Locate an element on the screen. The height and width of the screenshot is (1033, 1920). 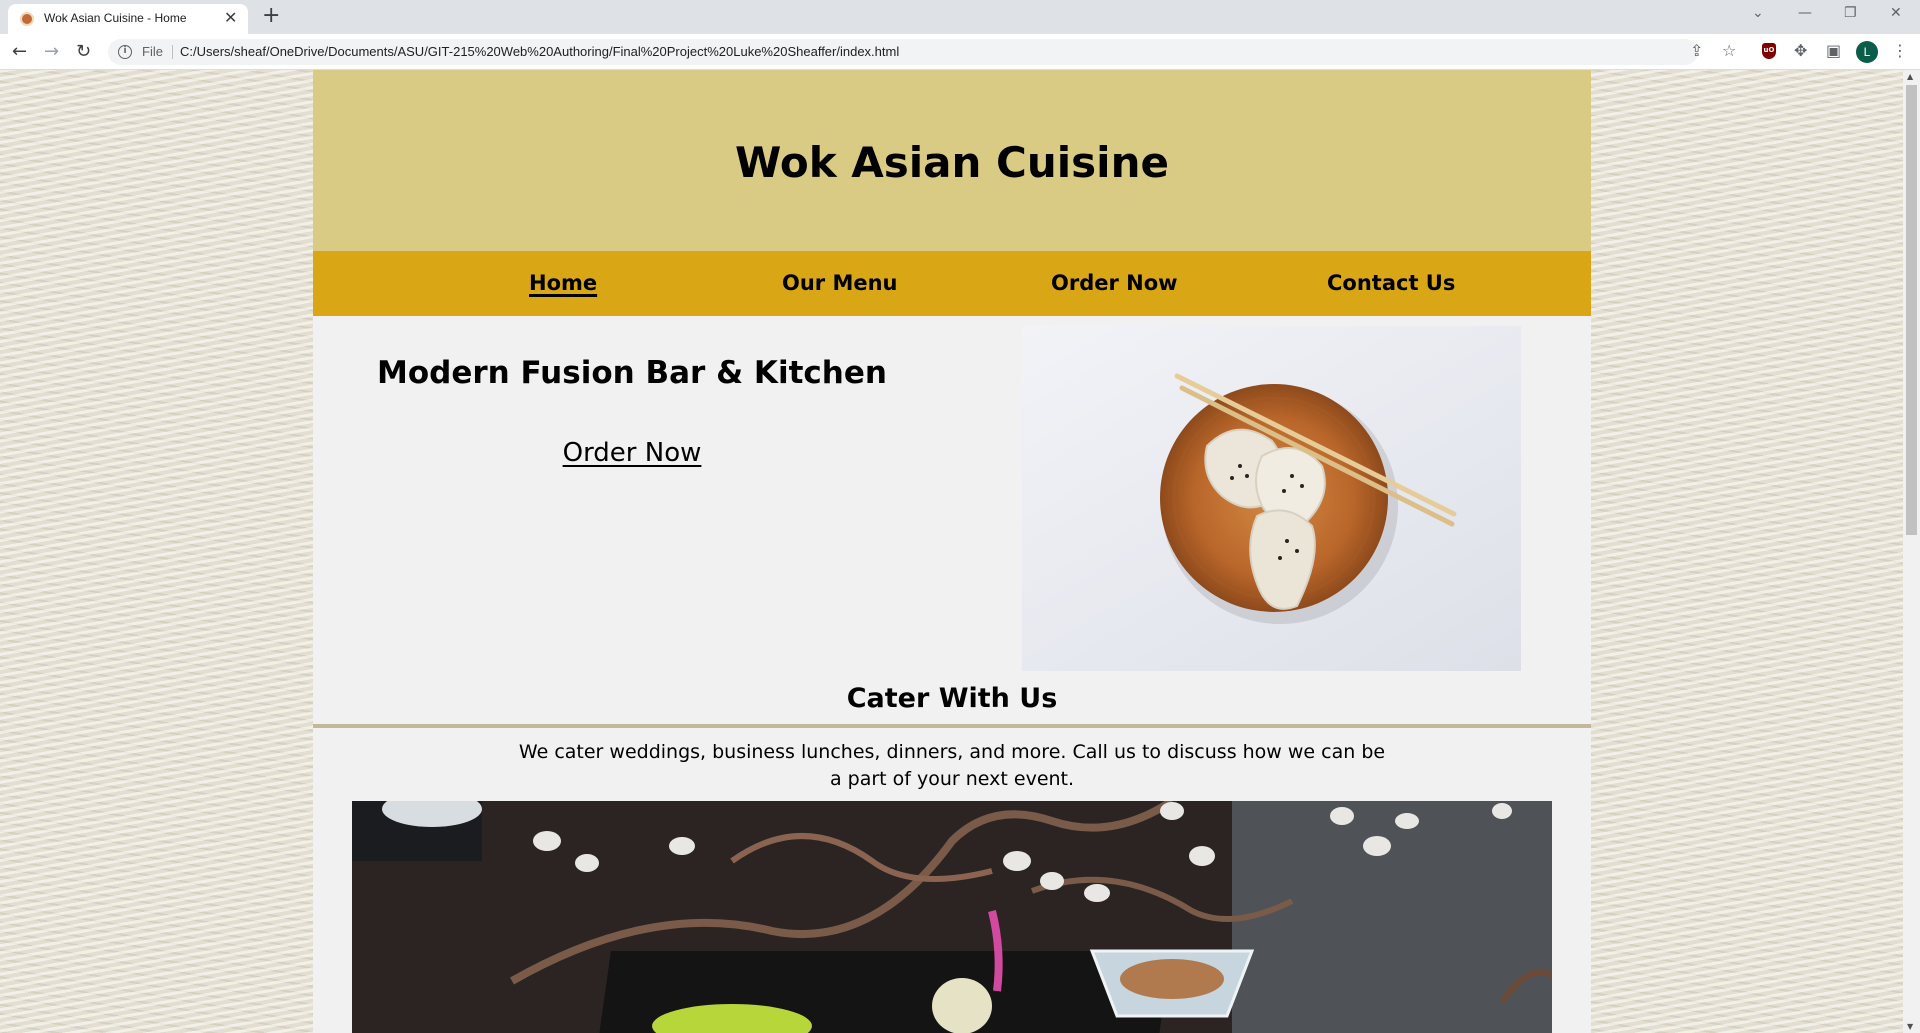
scroll-up-arrow-icon: ▲ is located at coordinates (1910, 76).